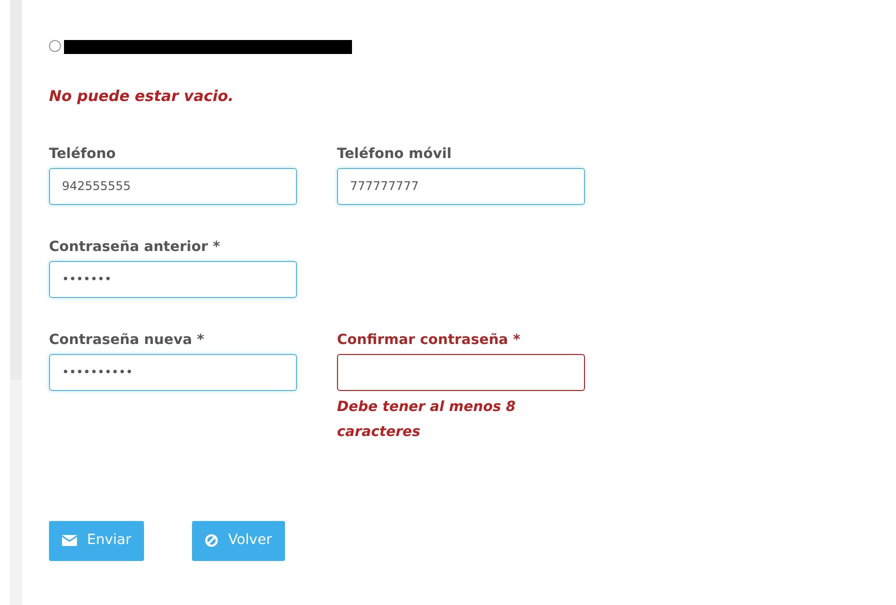 The image size is (896, 605). What do you see at coordinates (173, 279) in the screenshot?
I see `input-field: •••••••` at bounding box center [173, 279].